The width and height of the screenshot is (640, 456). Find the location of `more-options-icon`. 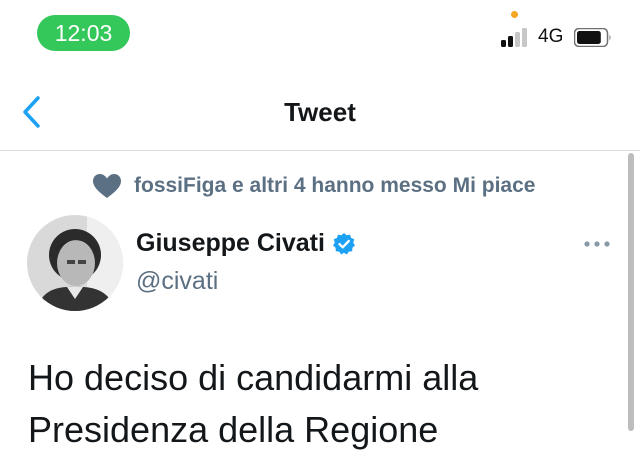

more-options-icon is located at coordinates (597, 244).